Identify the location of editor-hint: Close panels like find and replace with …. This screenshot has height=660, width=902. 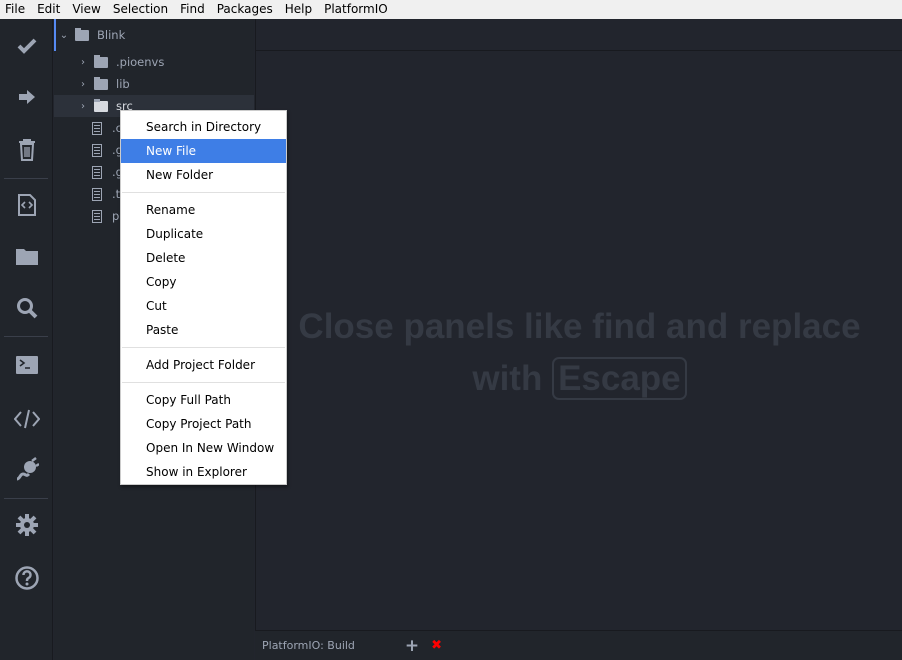
(579, 353).